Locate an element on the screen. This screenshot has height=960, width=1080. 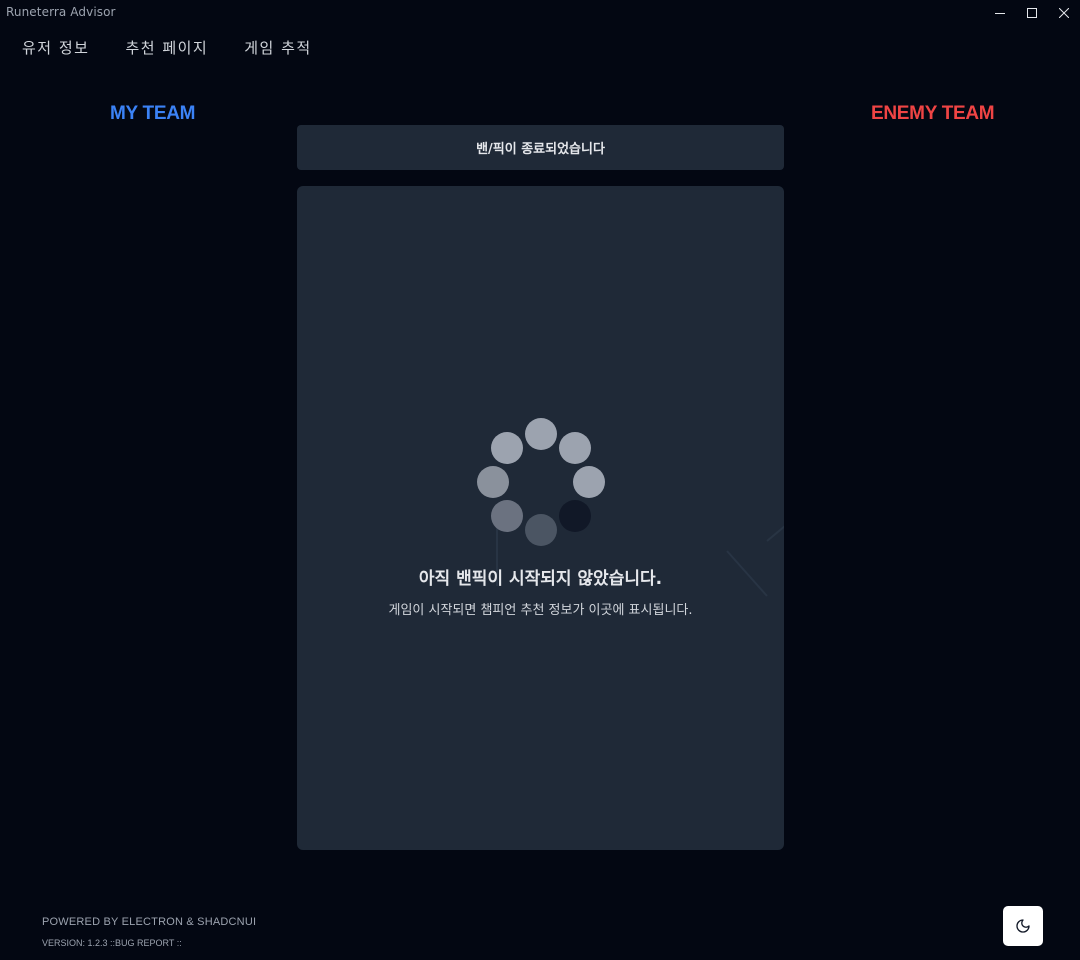
maximize-icon is located at coordinates (1032, 13).